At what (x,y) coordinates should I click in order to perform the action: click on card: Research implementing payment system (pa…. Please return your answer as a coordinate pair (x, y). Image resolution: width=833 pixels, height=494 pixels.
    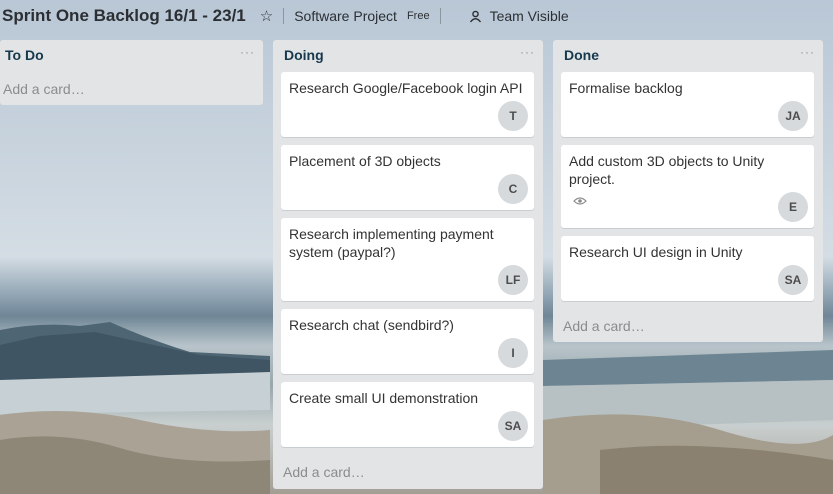
    Looking at the image, I should click on (407, 259).